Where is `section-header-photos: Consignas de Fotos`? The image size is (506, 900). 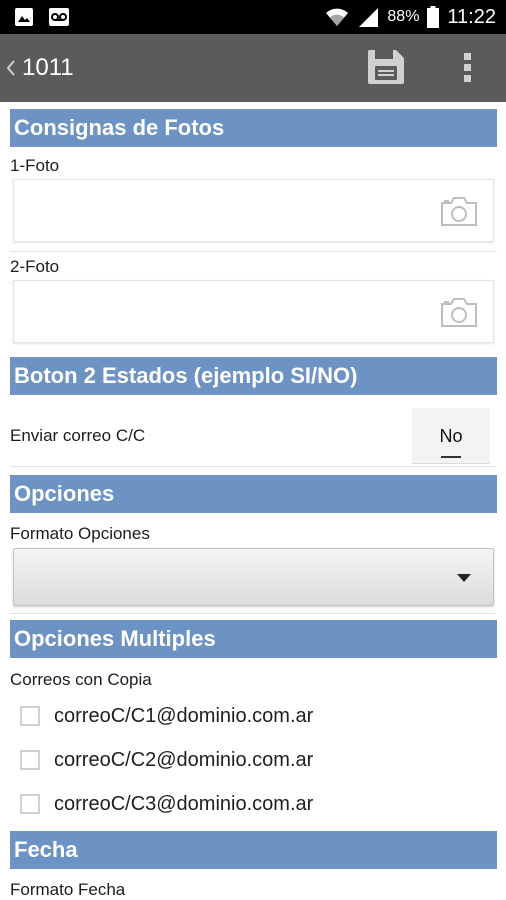 section-header-photos: Consignas de Fotos is located at coordinates (253, 128).